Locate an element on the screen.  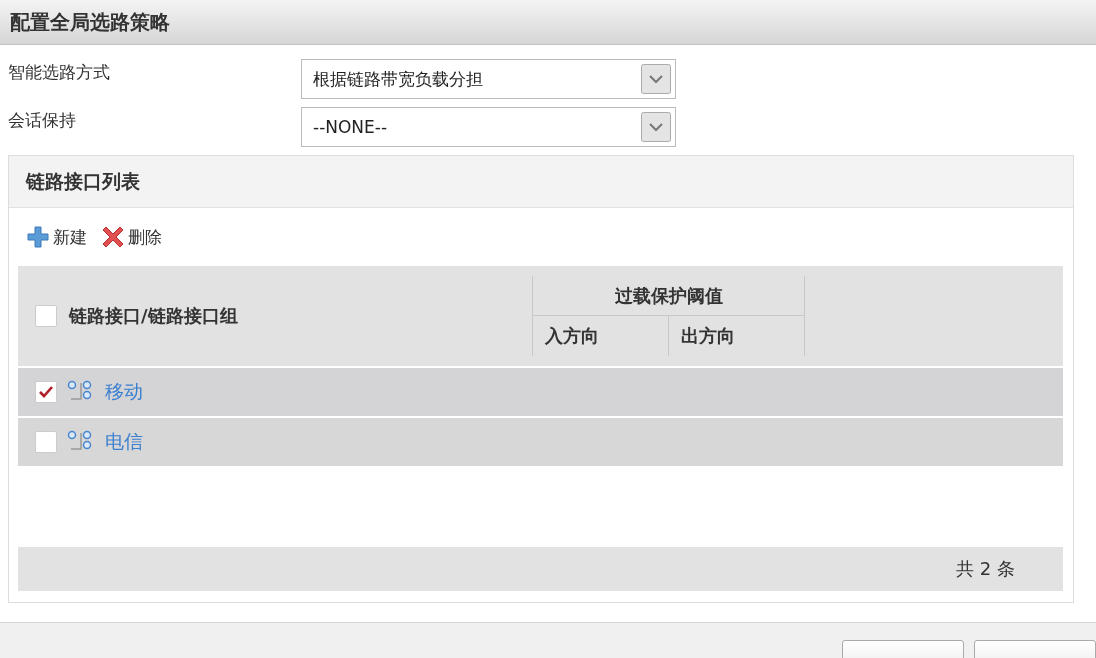
field-label: 会话保持 is located at coordinates (42, 120).